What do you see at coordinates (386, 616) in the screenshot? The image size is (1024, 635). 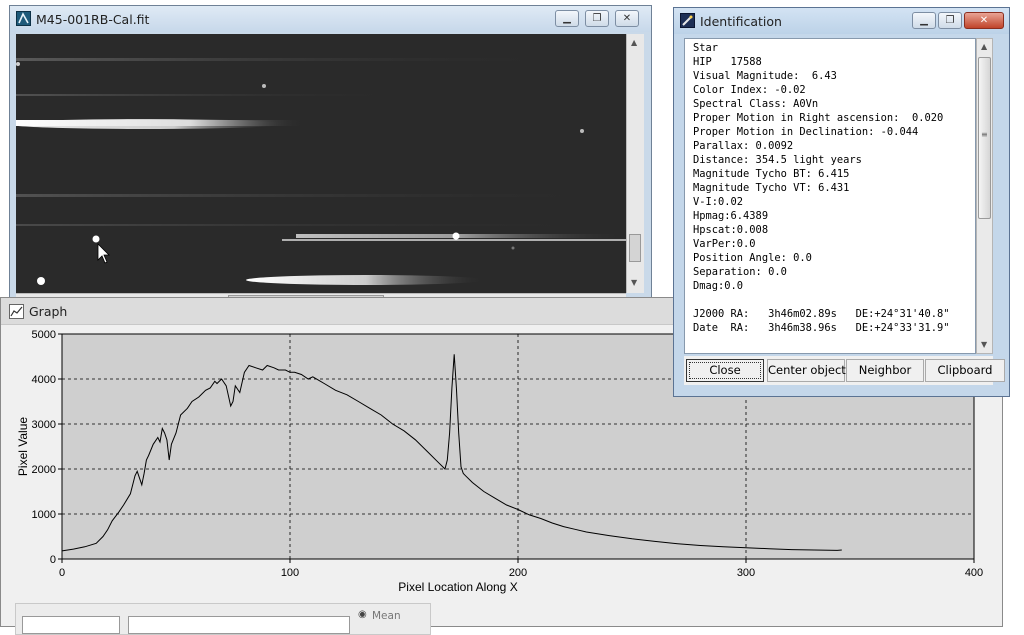 I see `mean-radio-label: Mean` at bounding box center [386, 616].